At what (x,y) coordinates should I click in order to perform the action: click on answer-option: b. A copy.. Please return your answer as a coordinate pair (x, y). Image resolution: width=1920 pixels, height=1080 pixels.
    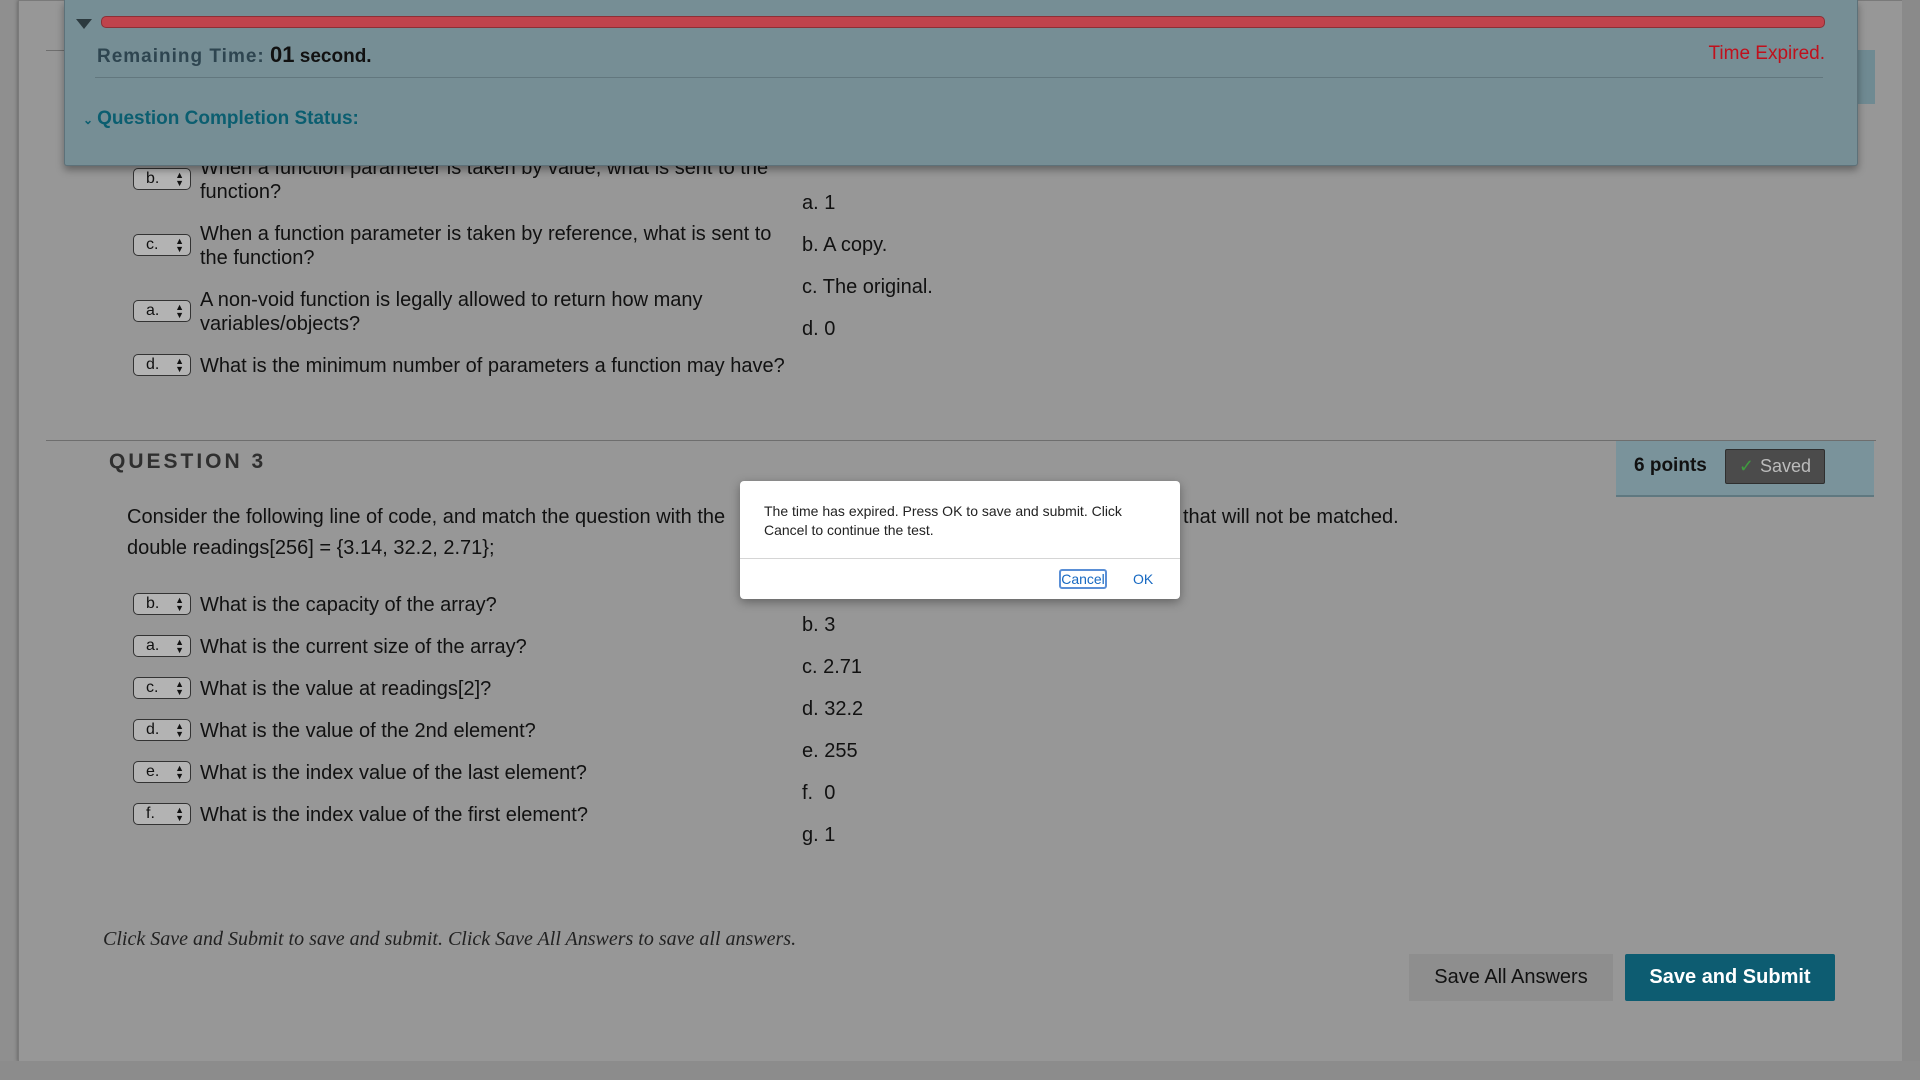
    Looking at the image, I should click on (845, 245).